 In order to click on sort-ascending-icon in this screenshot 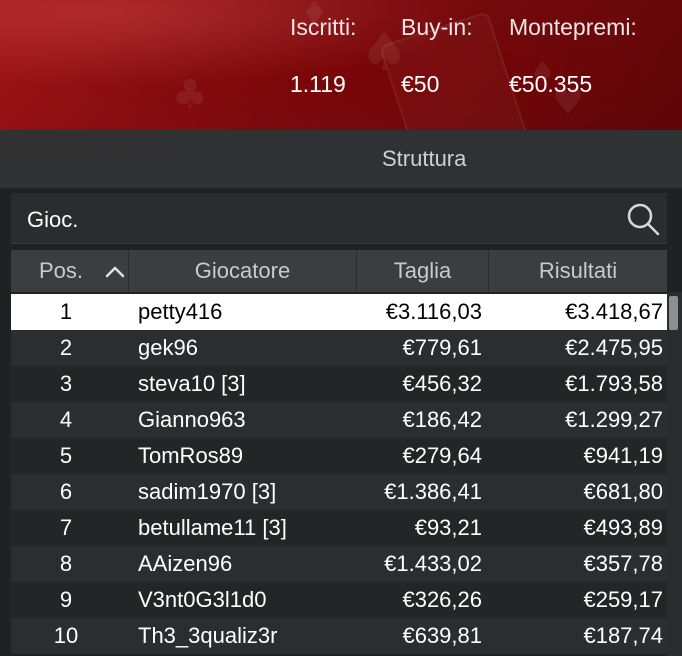, I will do `click(115, 271)`.